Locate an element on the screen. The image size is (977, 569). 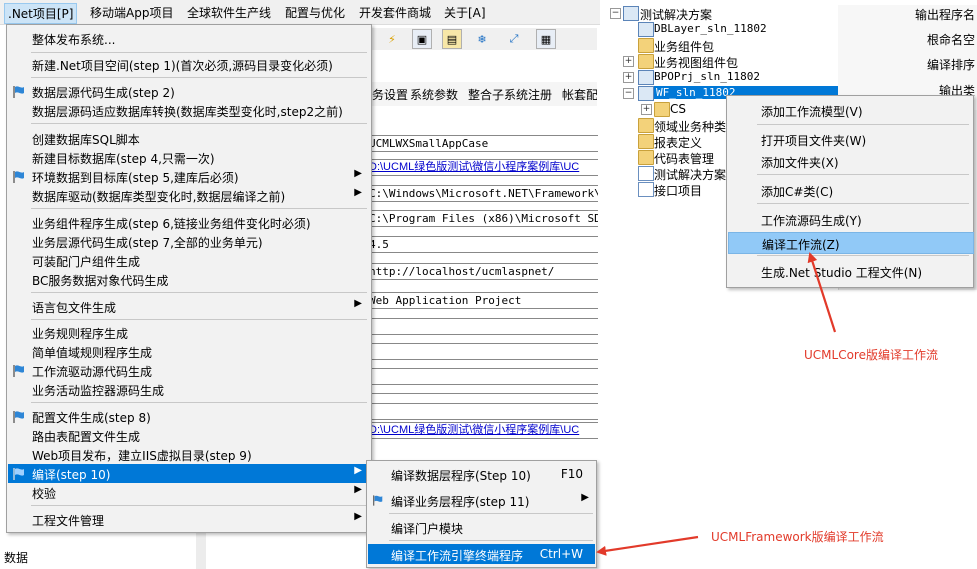
menu-item-config-file-gen: 配置文件生成(step 8) is located at coordinates (189, 416).